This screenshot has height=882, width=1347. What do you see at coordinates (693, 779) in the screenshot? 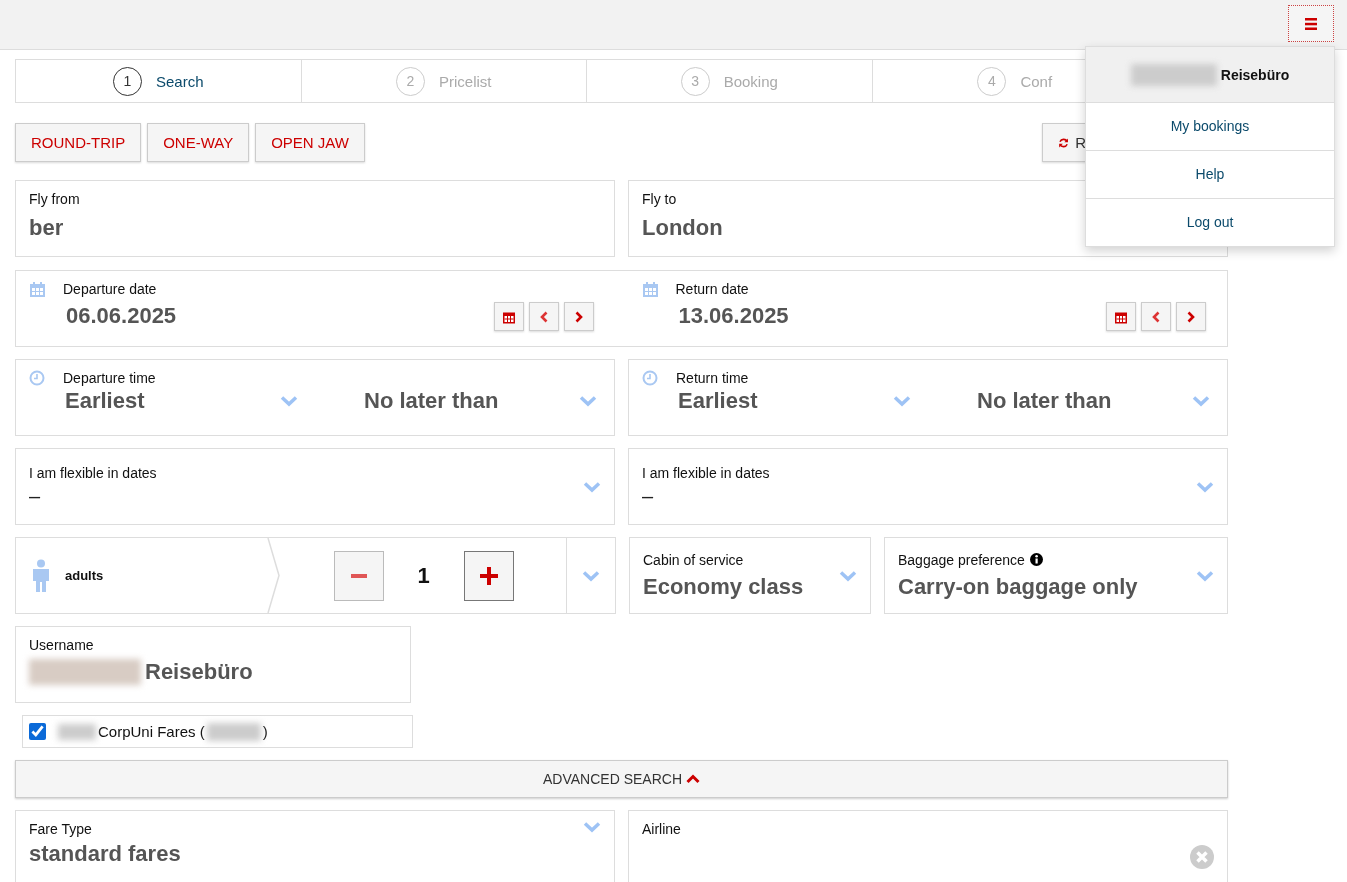
I see `chevron-up-icon` at bounding box center [693, 779].